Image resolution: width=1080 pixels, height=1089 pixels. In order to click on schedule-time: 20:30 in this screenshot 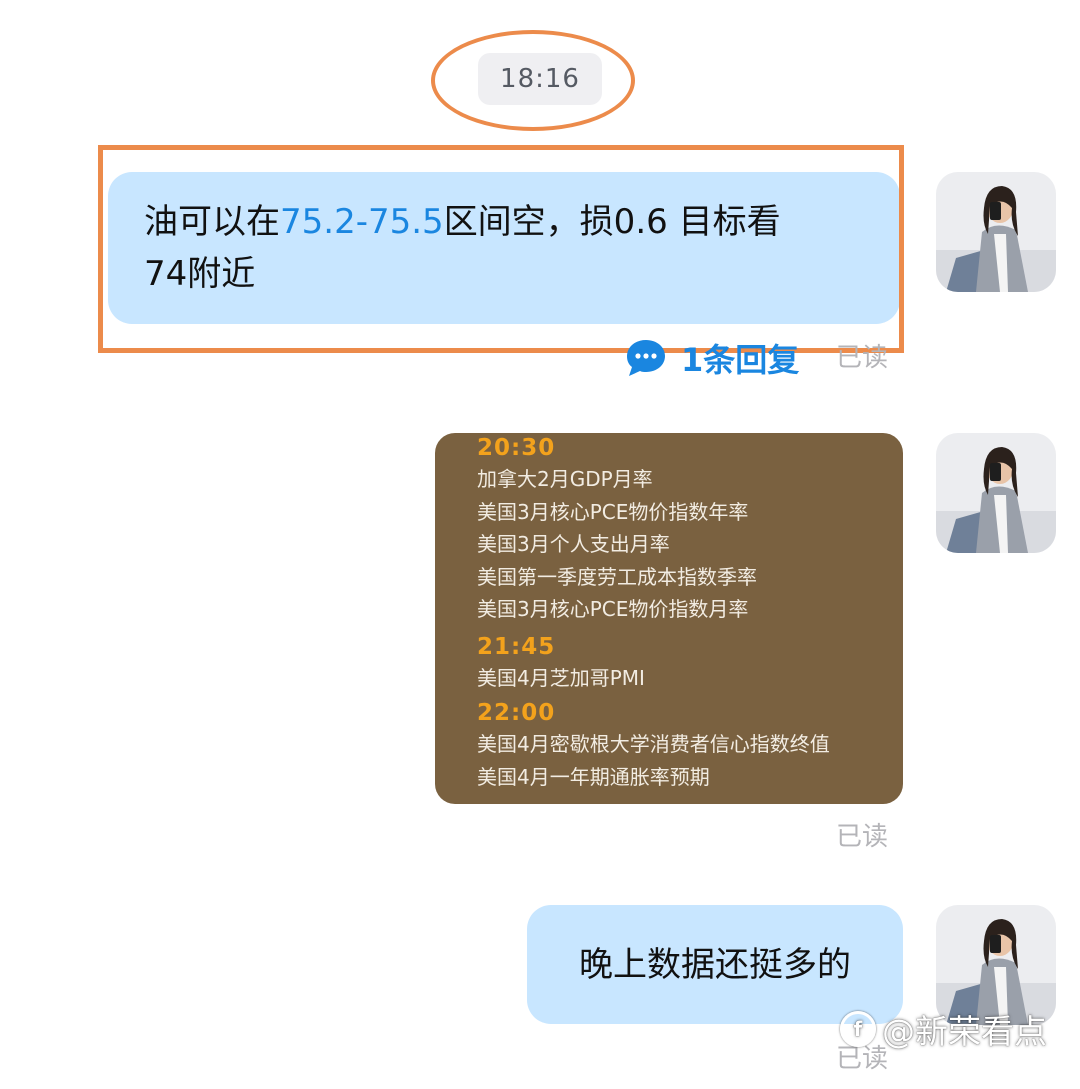, I will do `click(516, 448)`.